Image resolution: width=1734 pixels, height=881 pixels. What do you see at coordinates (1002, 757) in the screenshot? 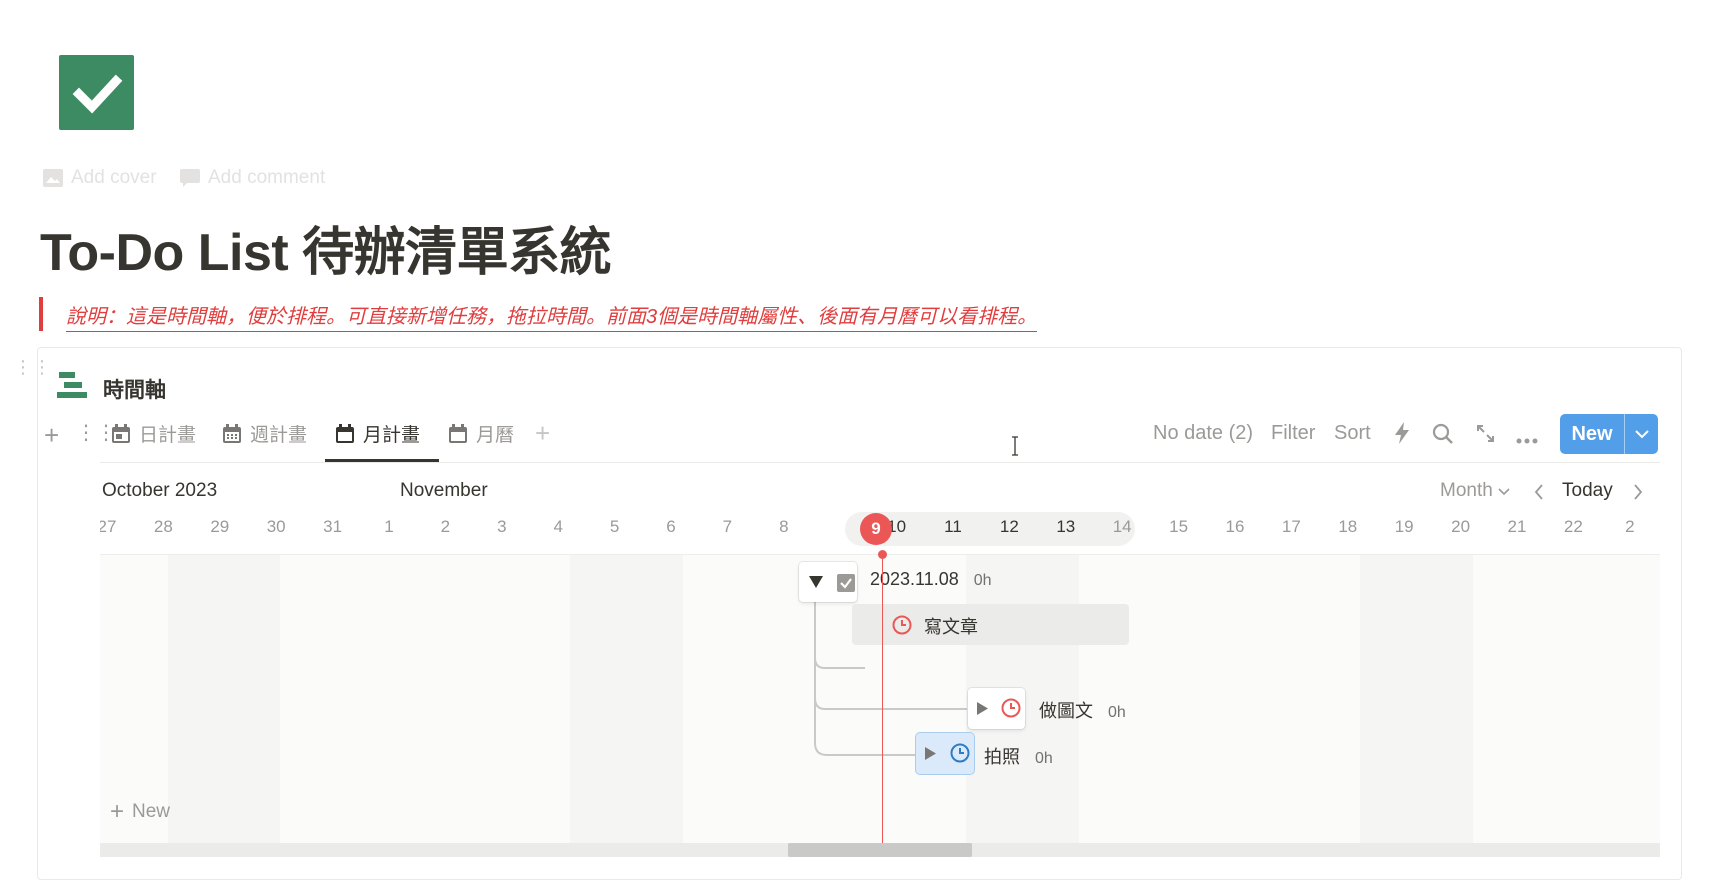
I see `task-title: 拍照` at bounding box center [1002, 757].